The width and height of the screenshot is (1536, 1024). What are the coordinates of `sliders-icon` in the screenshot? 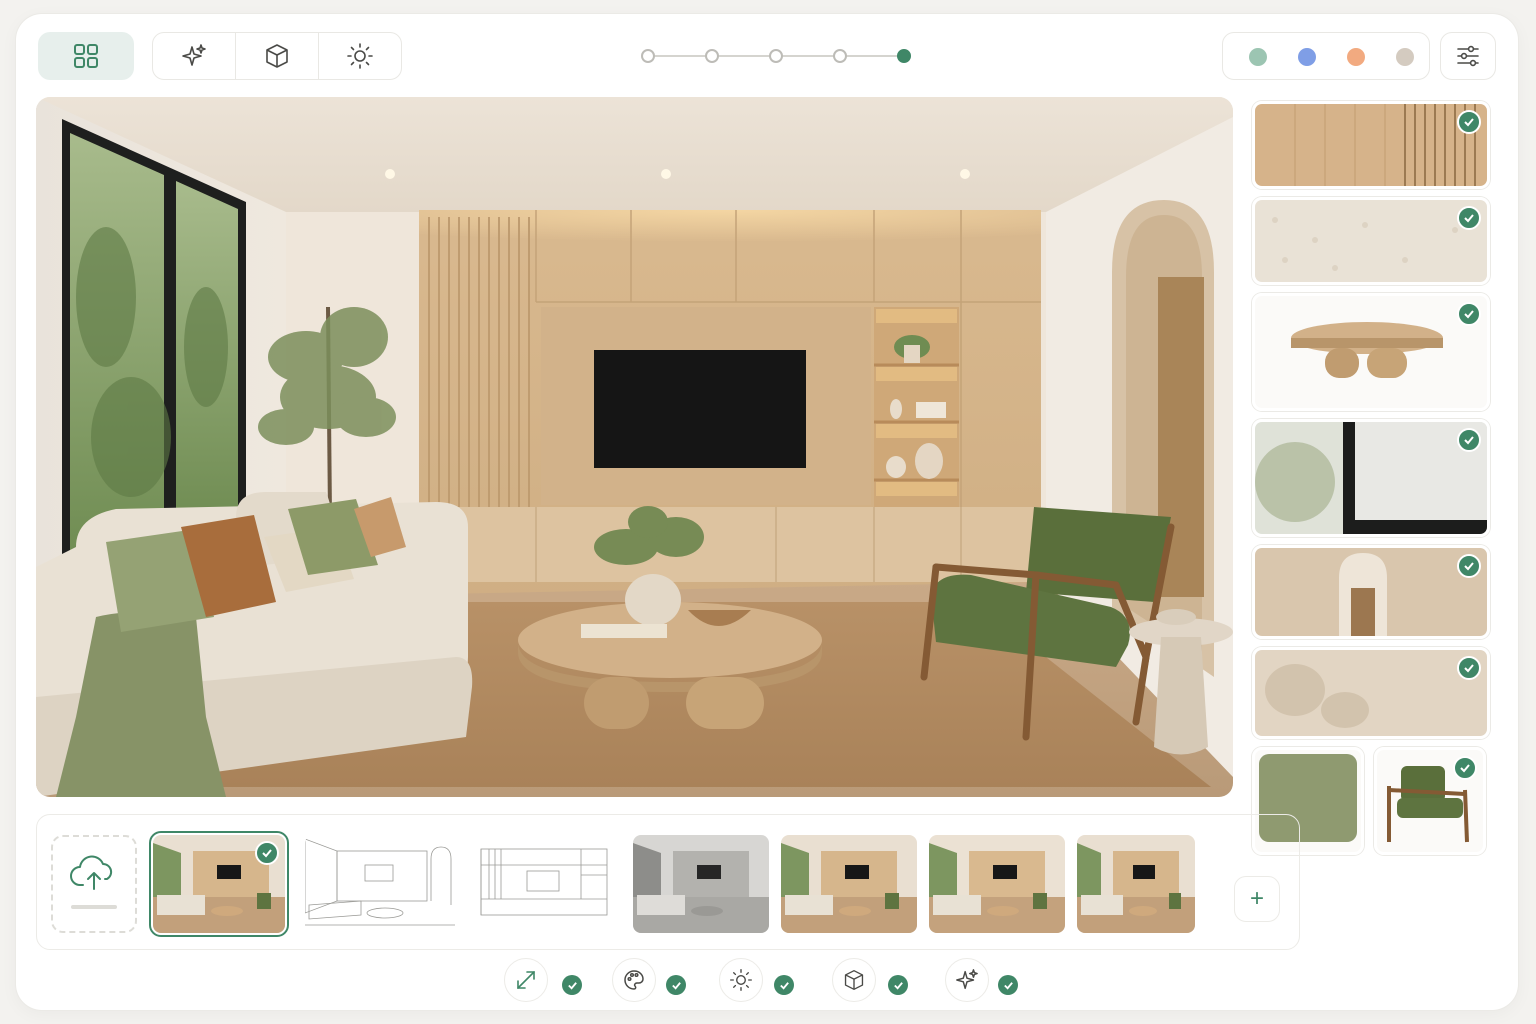 It's located at (1468, 56).